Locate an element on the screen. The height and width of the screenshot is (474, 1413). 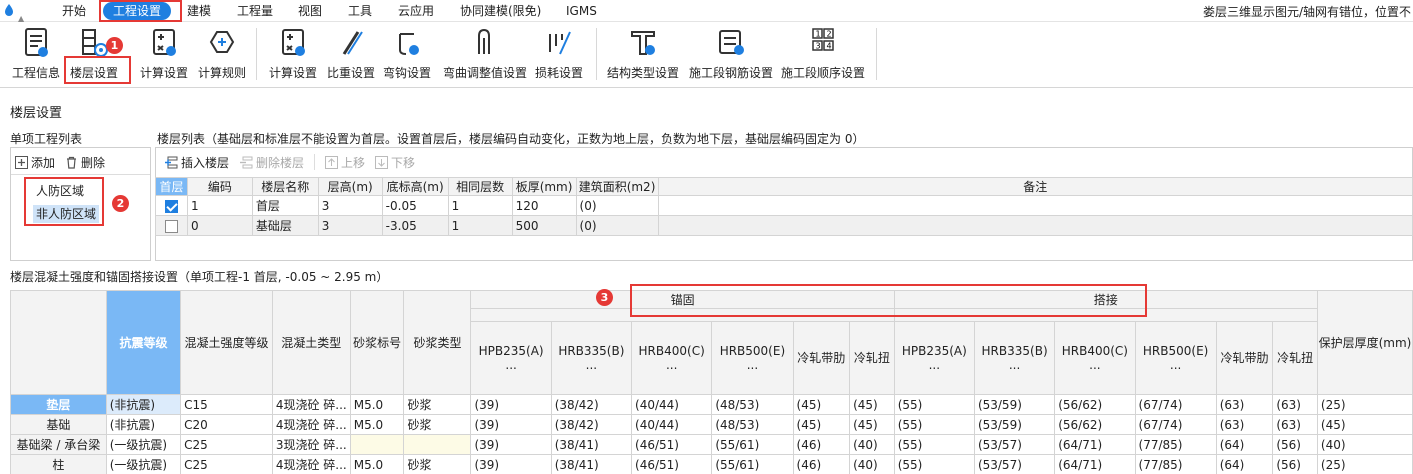
insert-floor-button: 插入楼层 is located at coordinates (196, 162).